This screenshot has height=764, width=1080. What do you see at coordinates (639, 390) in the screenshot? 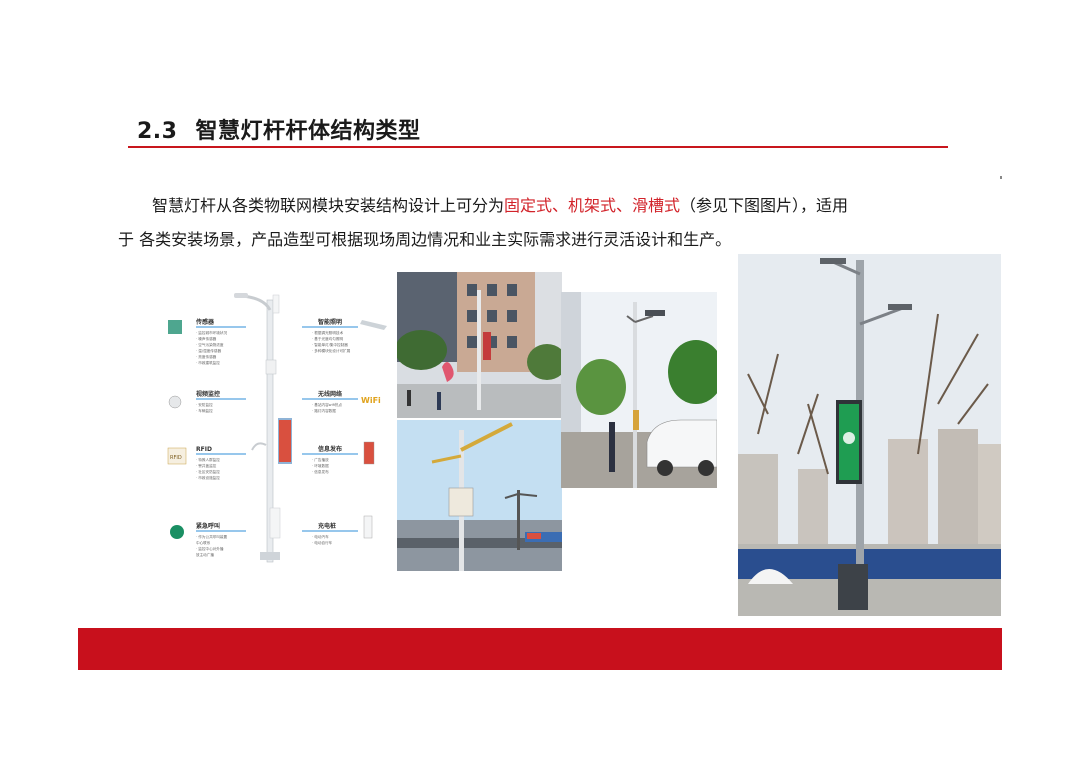
I see `photo-pole-with-car` at bounding box center [639, 390].